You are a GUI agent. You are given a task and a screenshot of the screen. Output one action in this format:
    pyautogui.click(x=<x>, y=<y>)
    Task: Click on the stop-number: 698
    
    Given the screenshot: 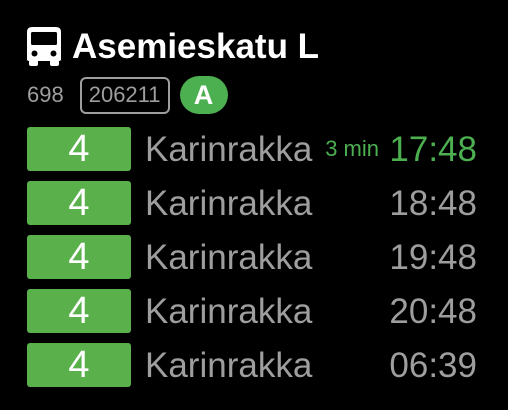 What is the action you would take?
    pyautogui.click(x=45, y=94)
    